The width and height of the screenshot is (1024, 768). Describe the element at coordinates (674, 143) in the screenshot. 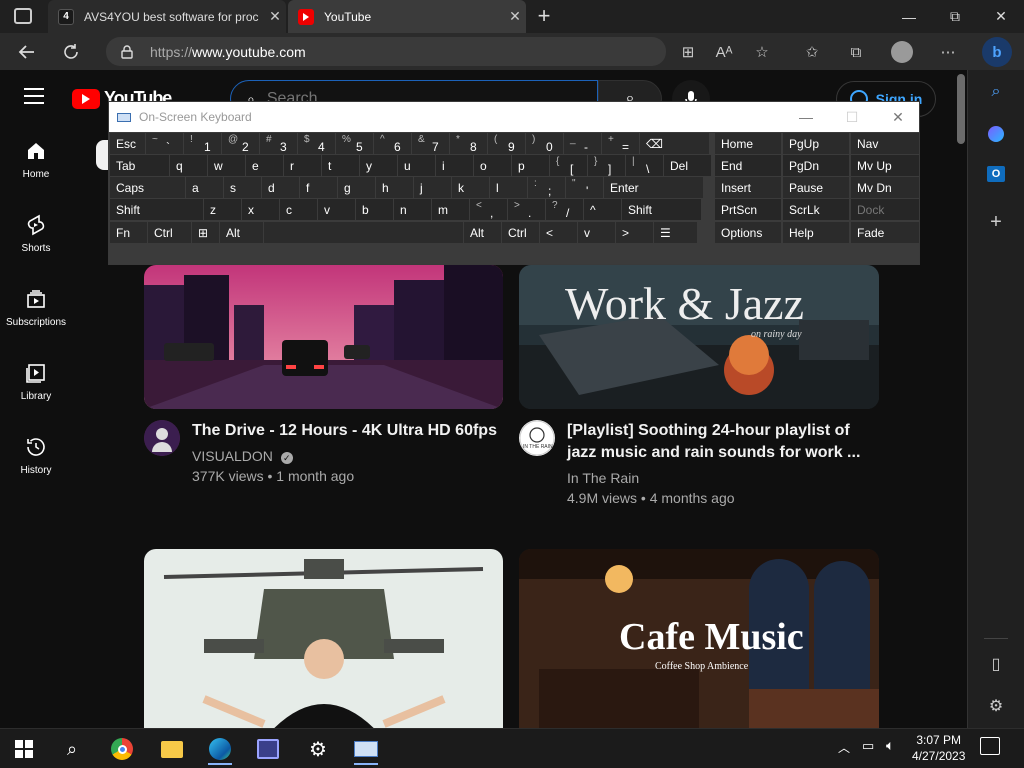

I see `osk-key: ⌫` at that location.